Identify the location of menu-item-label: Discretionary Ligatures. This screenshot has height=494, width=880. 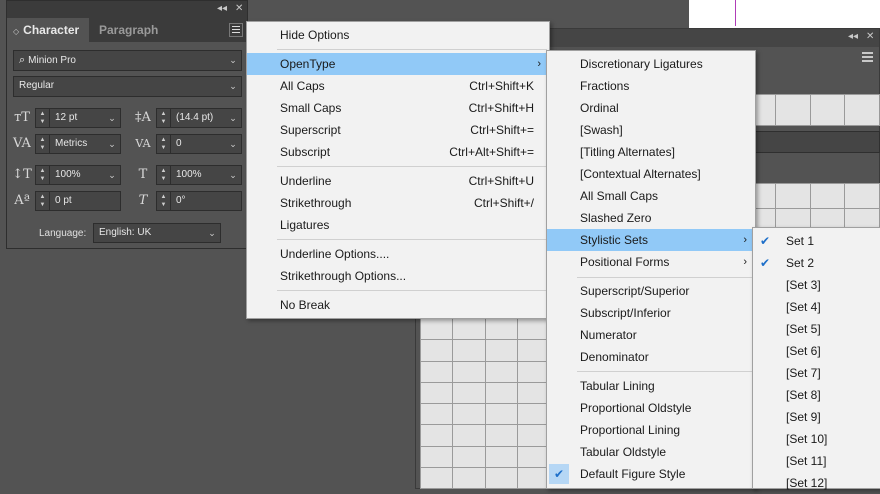
(641, 64).